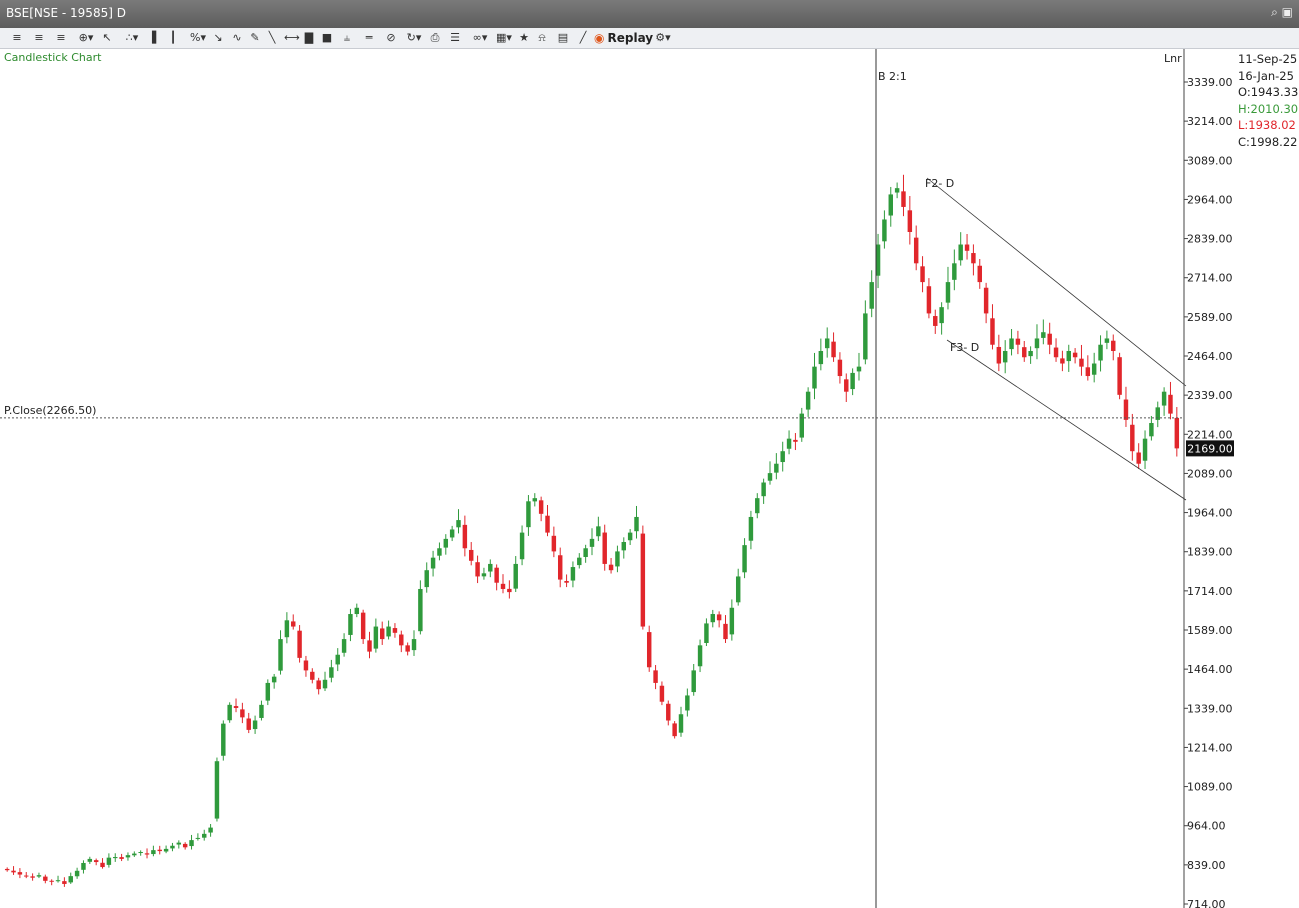 The width and height of the screenshot is (1299, 908). Describe the element at coordinates (347, 38) in the screenshot. I see `fib-icon: ⫨` at that location.